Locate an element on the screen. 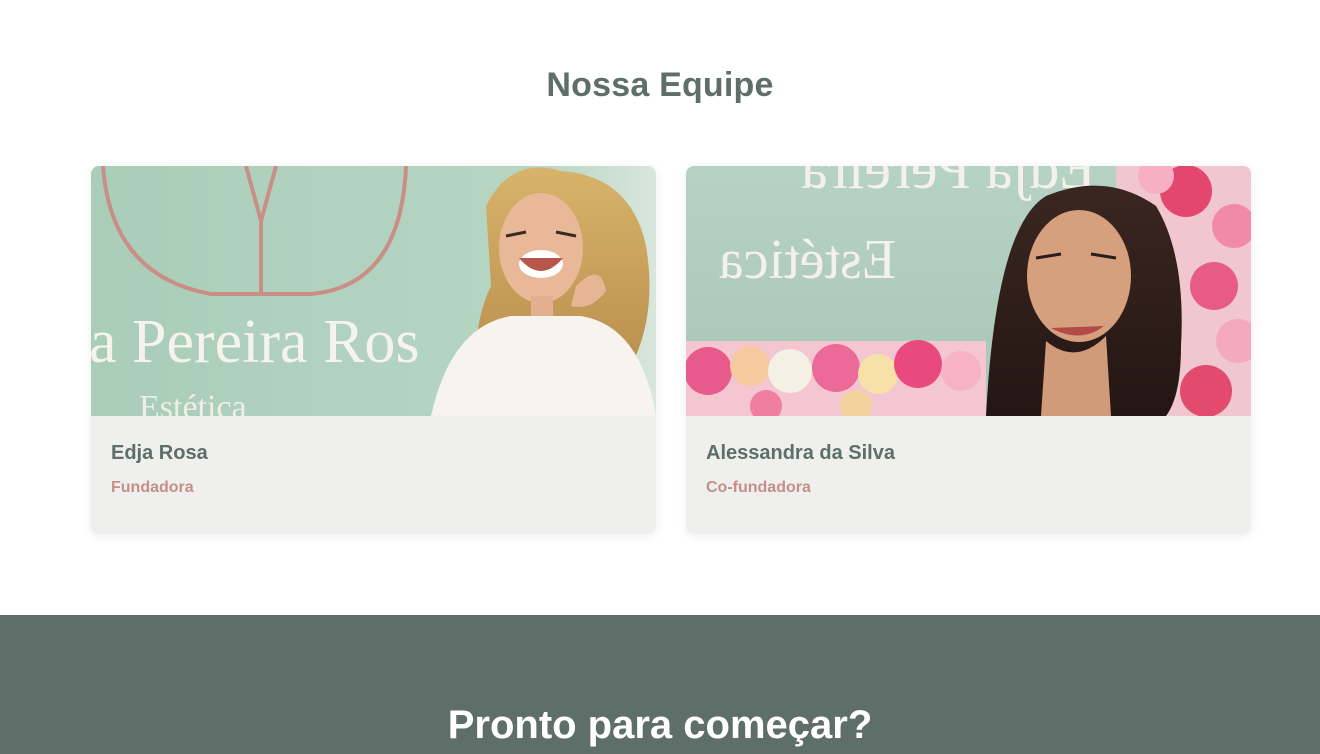 The width and height of the screenshot is (1320, 754). photo-wall-text: a Pereira Ros is located at coordinates (255, 342).